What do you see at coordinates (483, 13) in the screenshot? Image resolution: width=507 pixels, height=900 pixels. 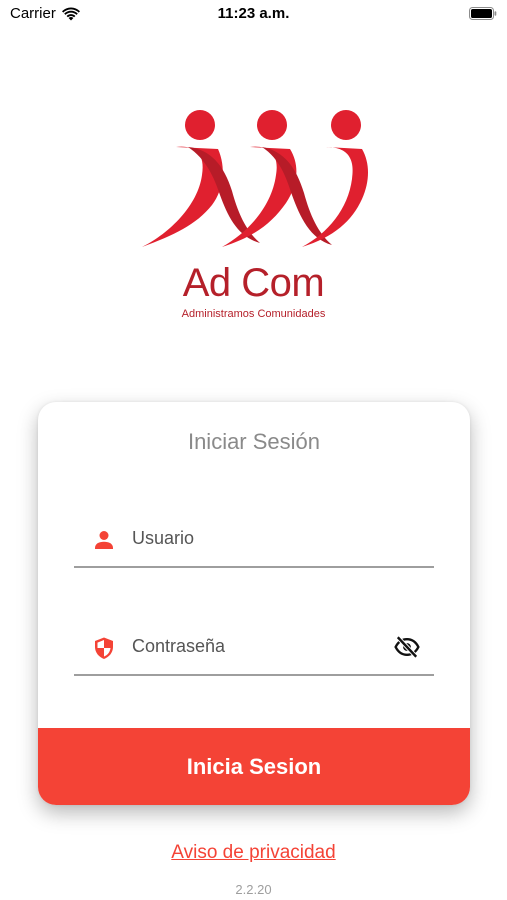 I see `battery-icon` at bounding box center [483, 13].